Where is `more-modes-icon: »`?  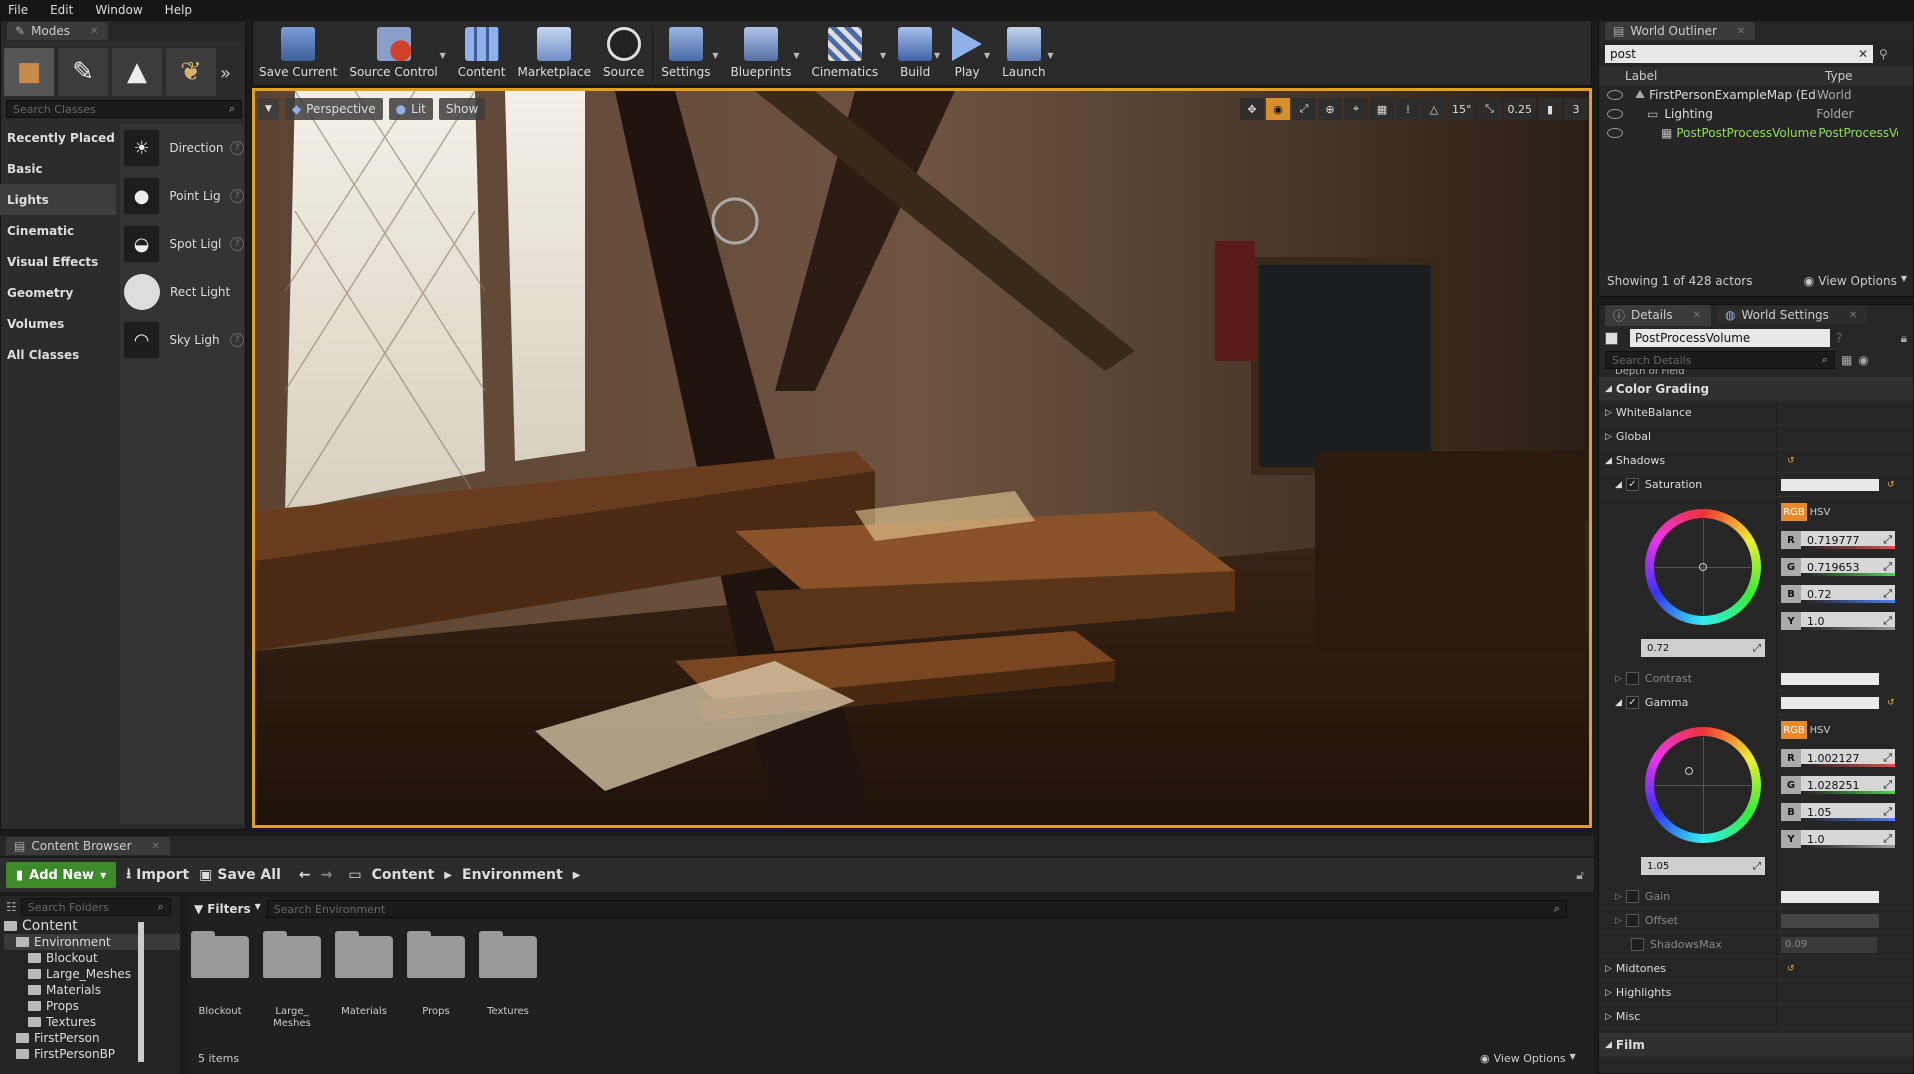 more-modes-icon: » is located at coordinates (225, 73).